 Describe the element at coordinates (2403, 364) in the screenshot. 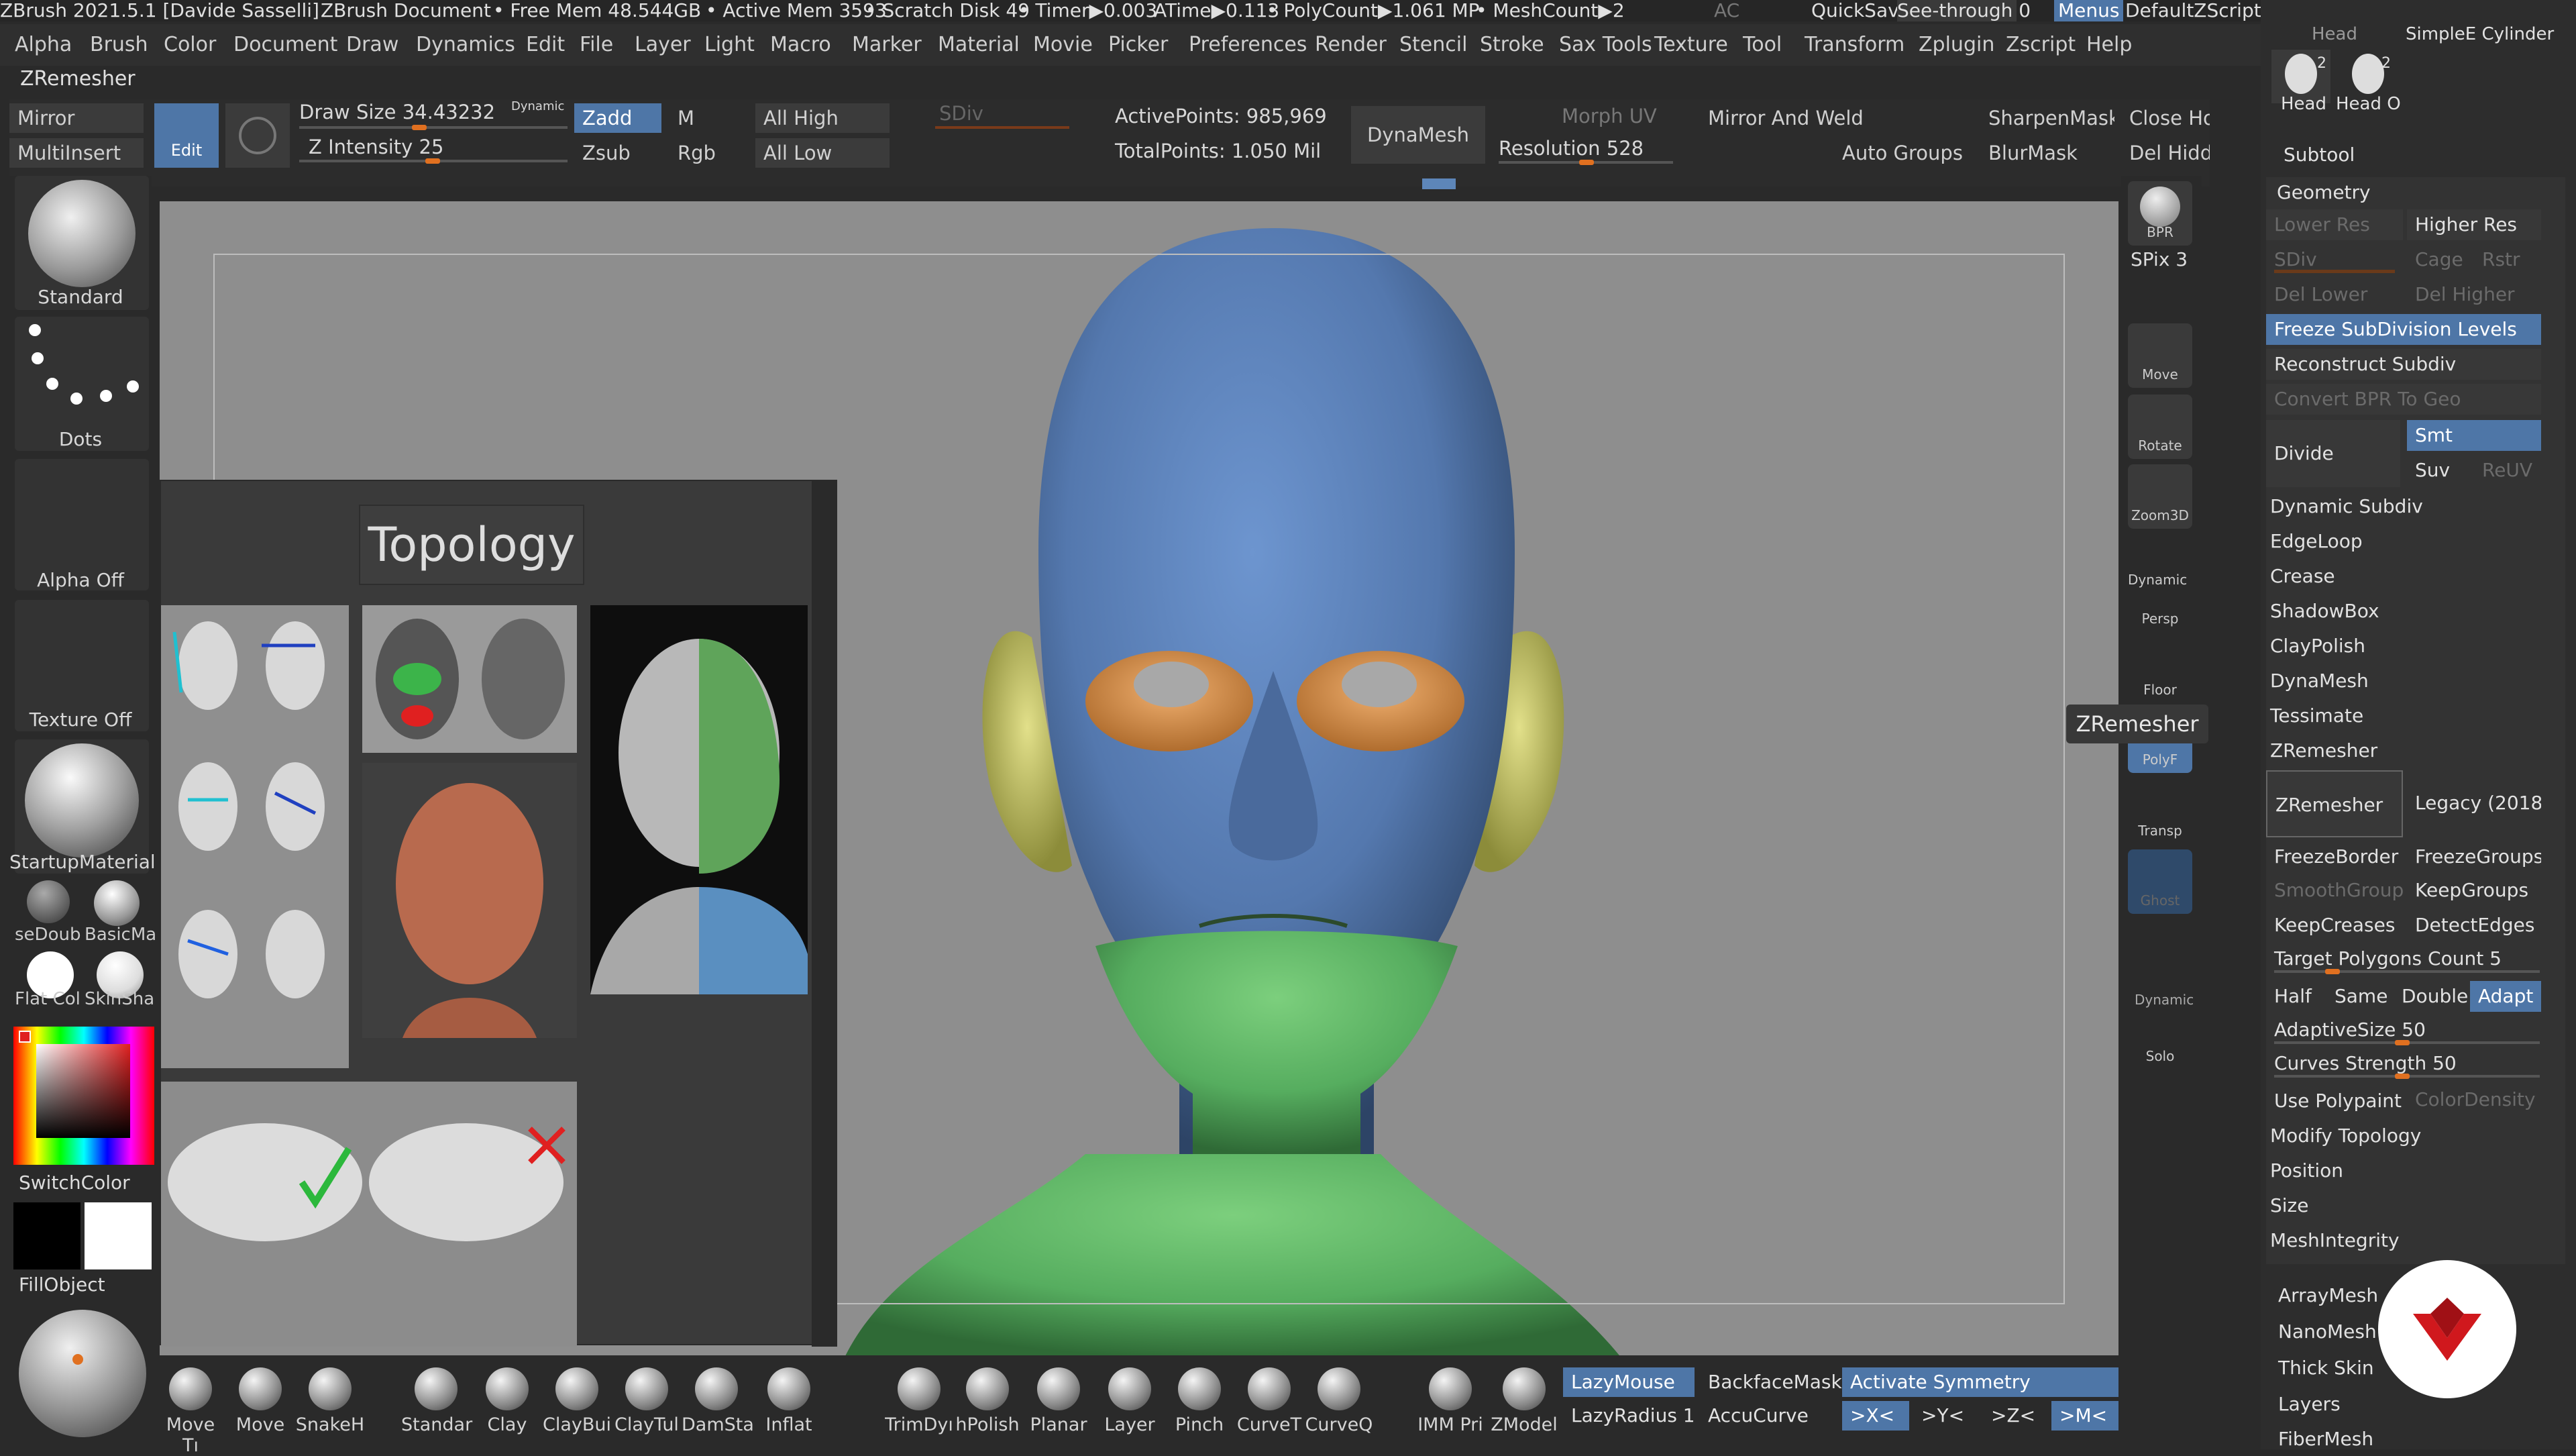

I see `reconstruct-subdiv-button: Reconstruct Subdiv` at that location.